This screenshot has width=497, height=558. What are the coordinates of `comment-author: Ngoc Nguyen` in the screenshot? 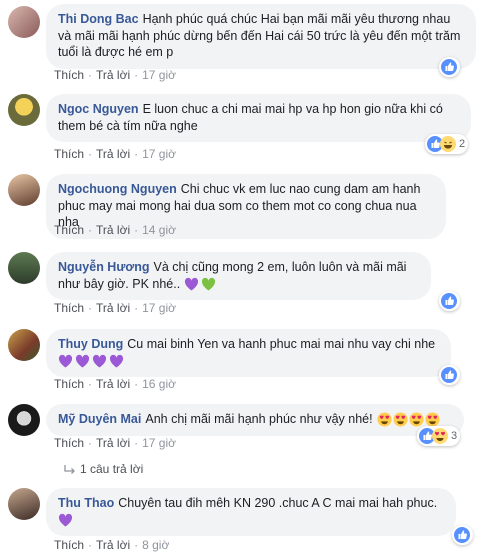 It's located at (98, 109).